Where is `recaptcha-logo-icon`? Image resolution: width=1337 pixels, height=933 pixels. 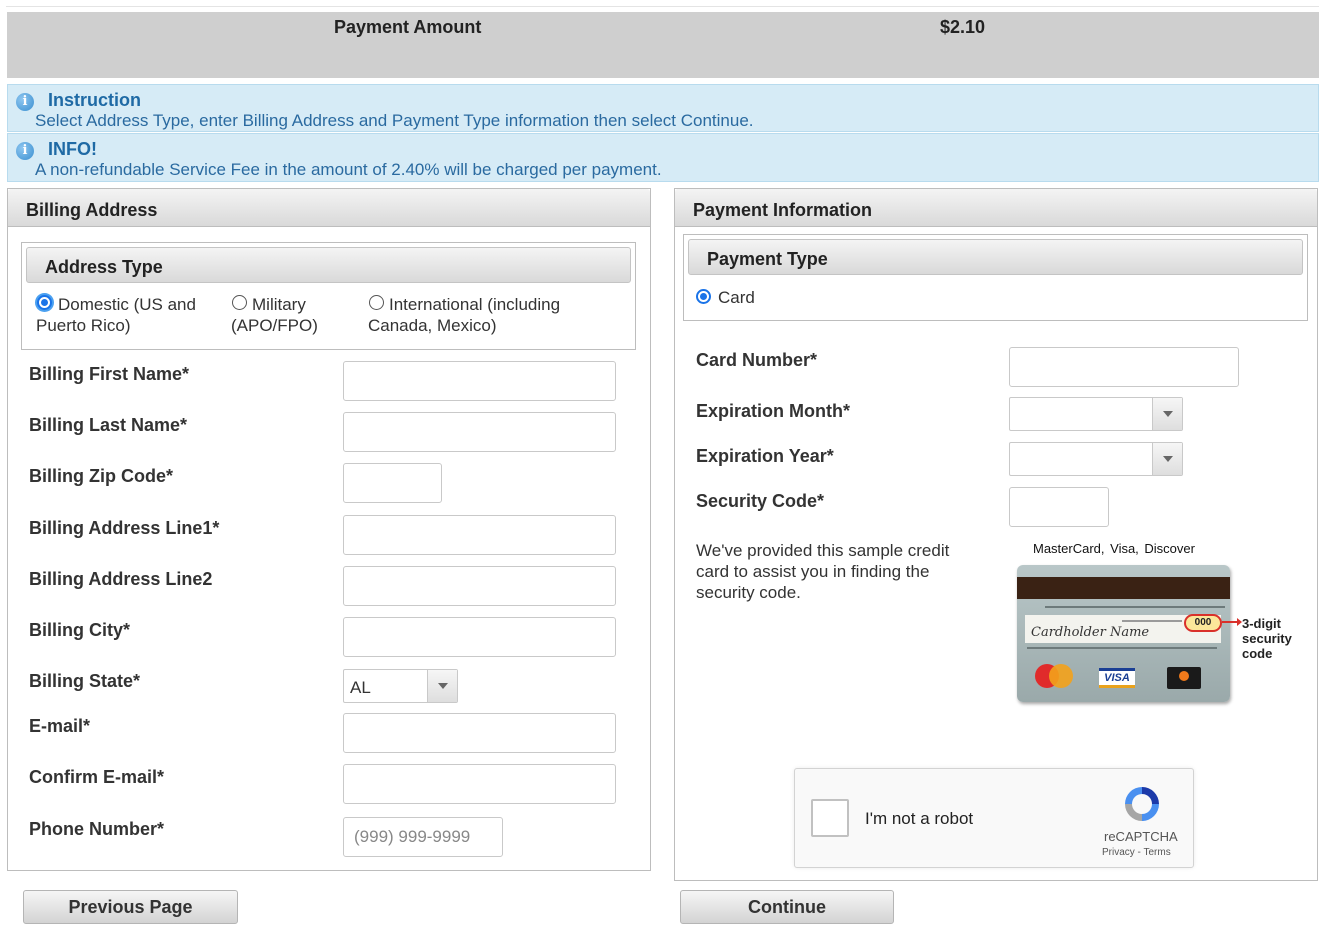 recaptcha-logo-icon is located at coordinates (1142, 804).